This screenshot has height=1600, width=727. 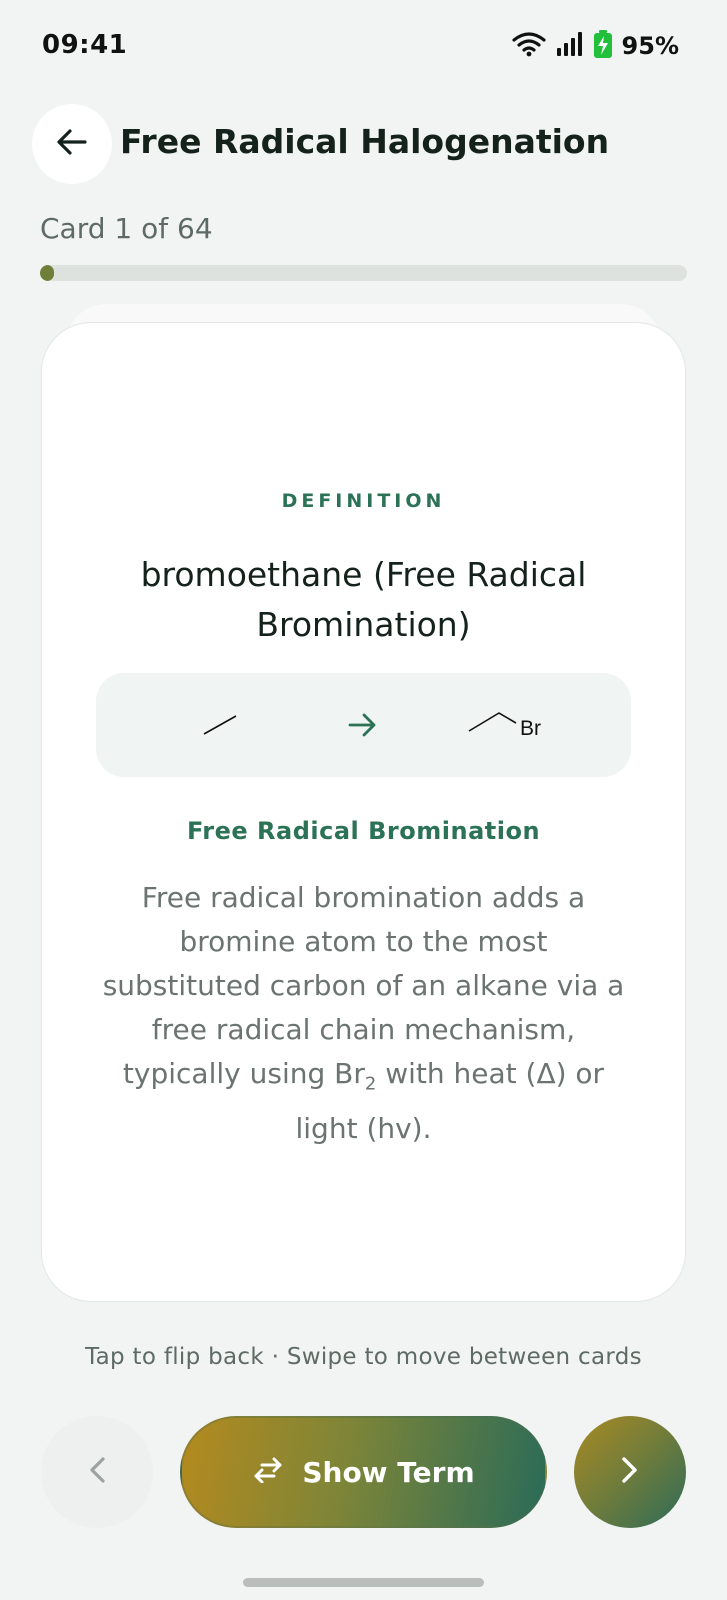 I want to click on description-subscript: 2, so click(x=370, y=1084).